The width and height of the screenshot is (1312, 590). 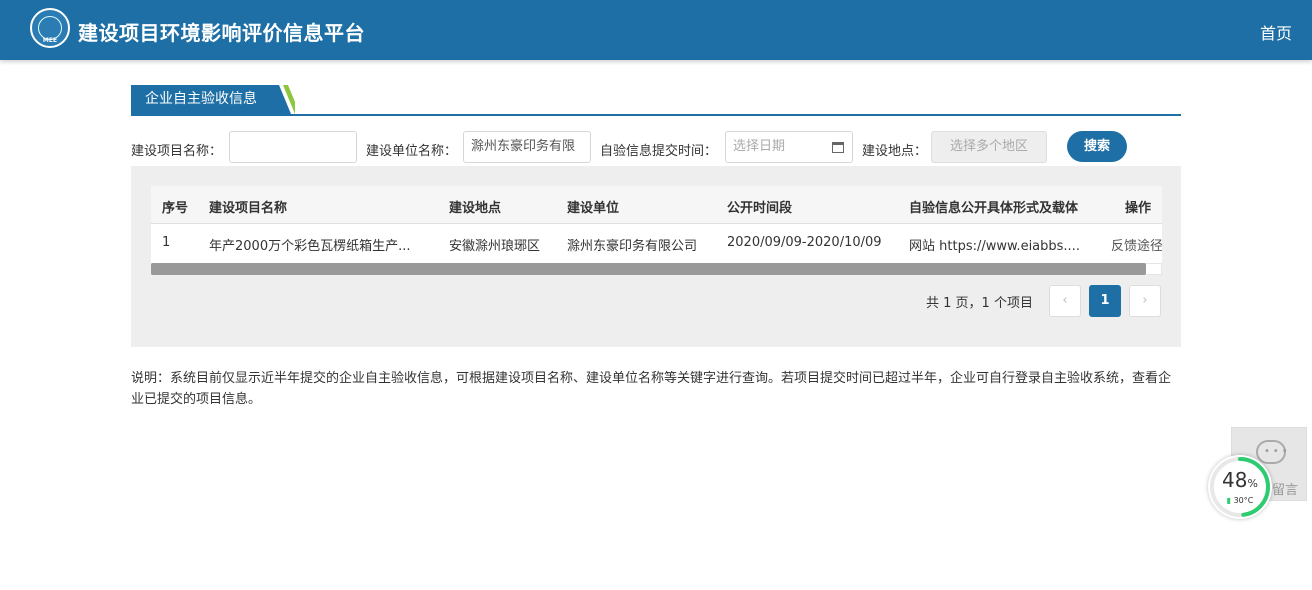 What do you see at coordinates (804, 242) in the screenshot?
I see `cell-period: 2020/09/09-2020/10/09` at bounding box center [804, 242].